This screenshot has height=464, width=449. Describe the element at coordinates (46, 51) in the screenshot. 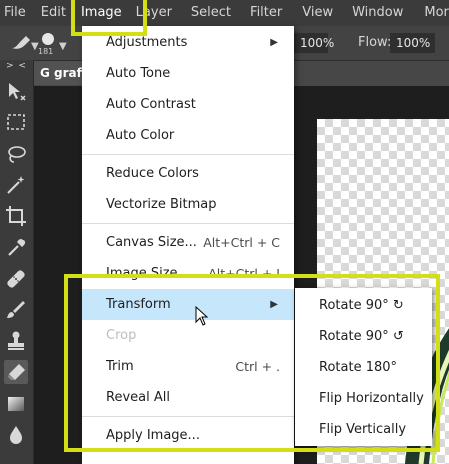

I see `brush-size-value: 181` at that location.